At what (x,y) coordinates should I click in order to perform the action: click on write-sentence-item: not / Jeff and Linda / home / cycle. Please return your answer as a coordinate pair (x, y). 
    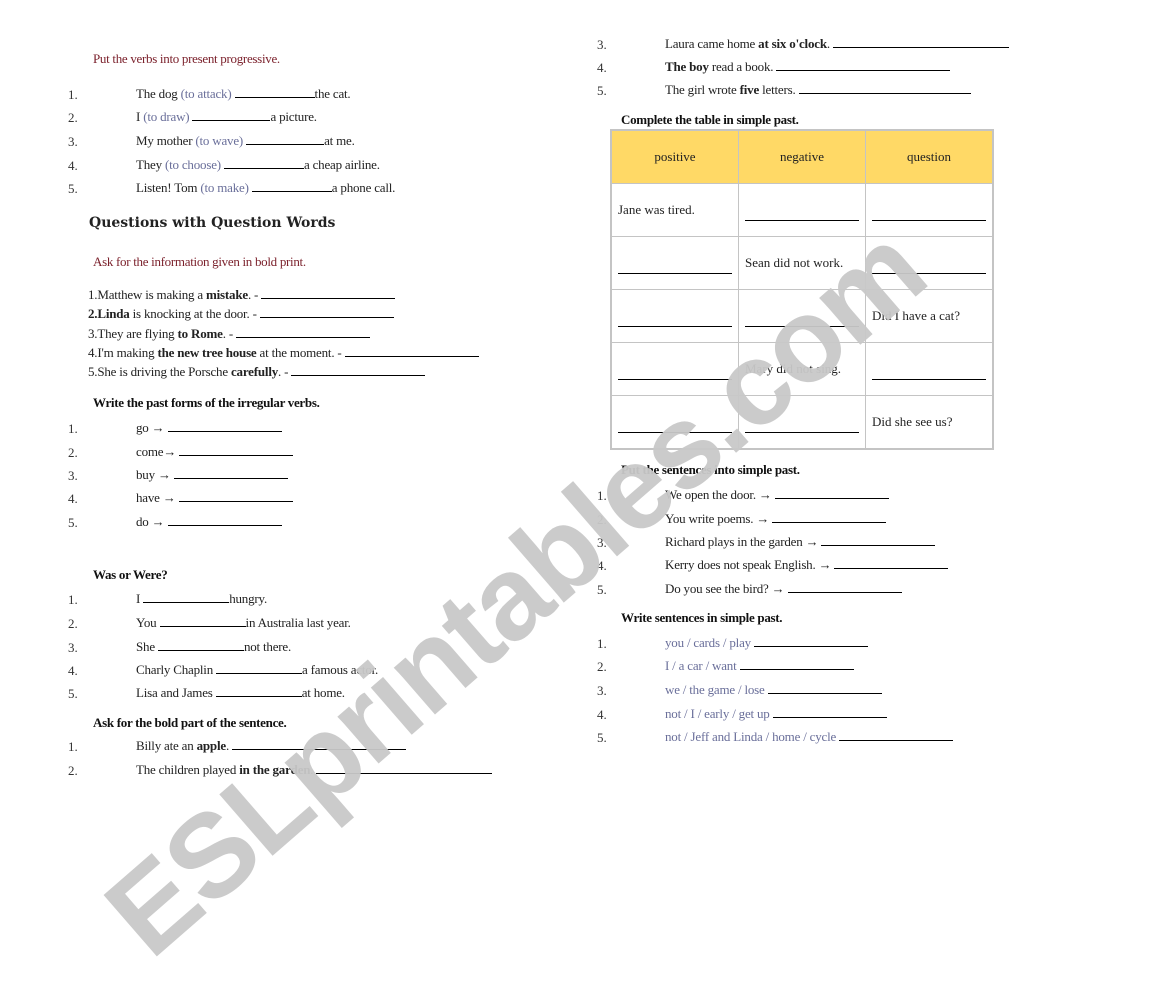
    Looking at the image, I should click on (809, 737).